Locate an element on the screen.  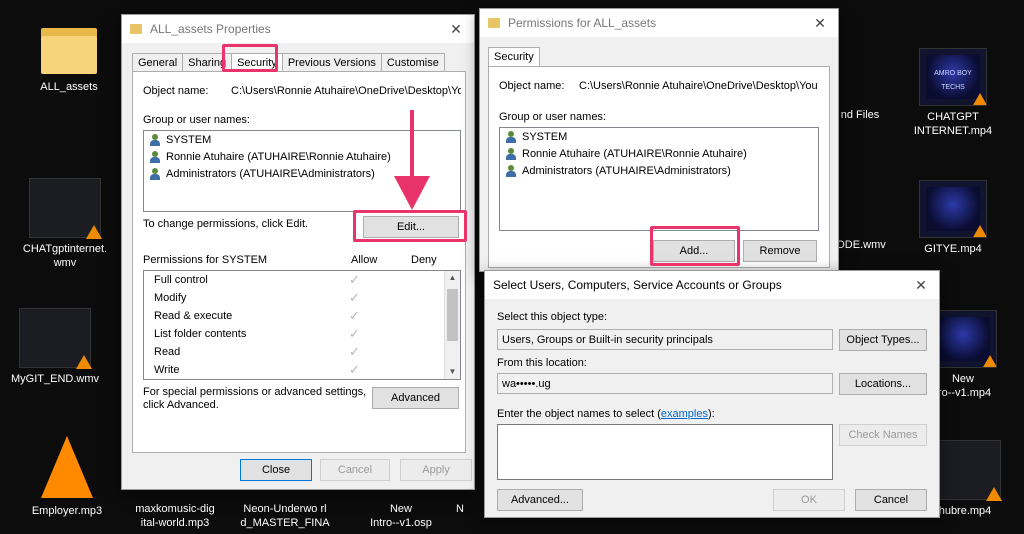
special-permissions-text-2: click Advanced. is located at coordinates (181, 405).